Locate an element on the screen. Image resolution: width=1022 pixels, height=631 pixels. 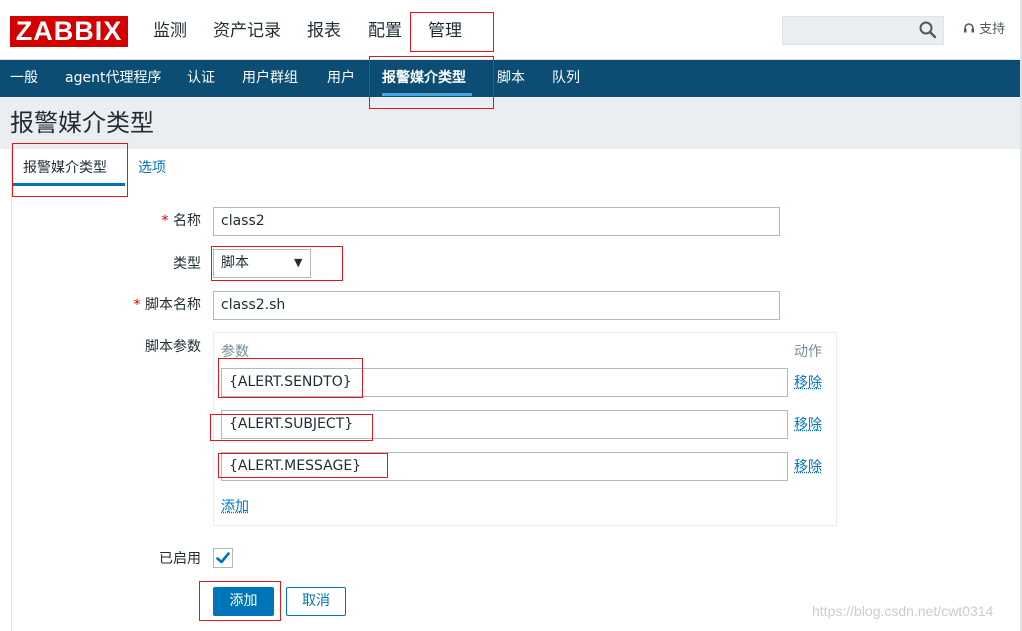
tab-options: 选项 is located at coordinates (152, 168).